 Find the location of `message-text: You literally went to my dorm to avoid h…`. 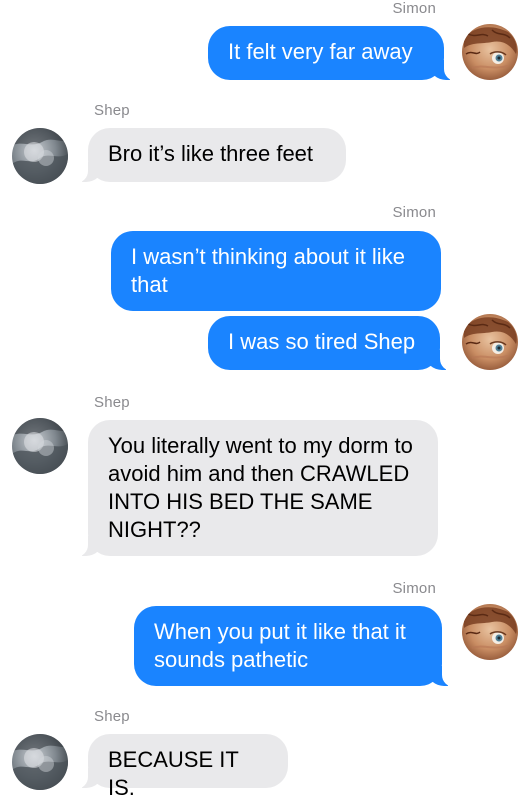

message-text: You literally went to my dorm to avoid h… is located at coordinates (260, 487).